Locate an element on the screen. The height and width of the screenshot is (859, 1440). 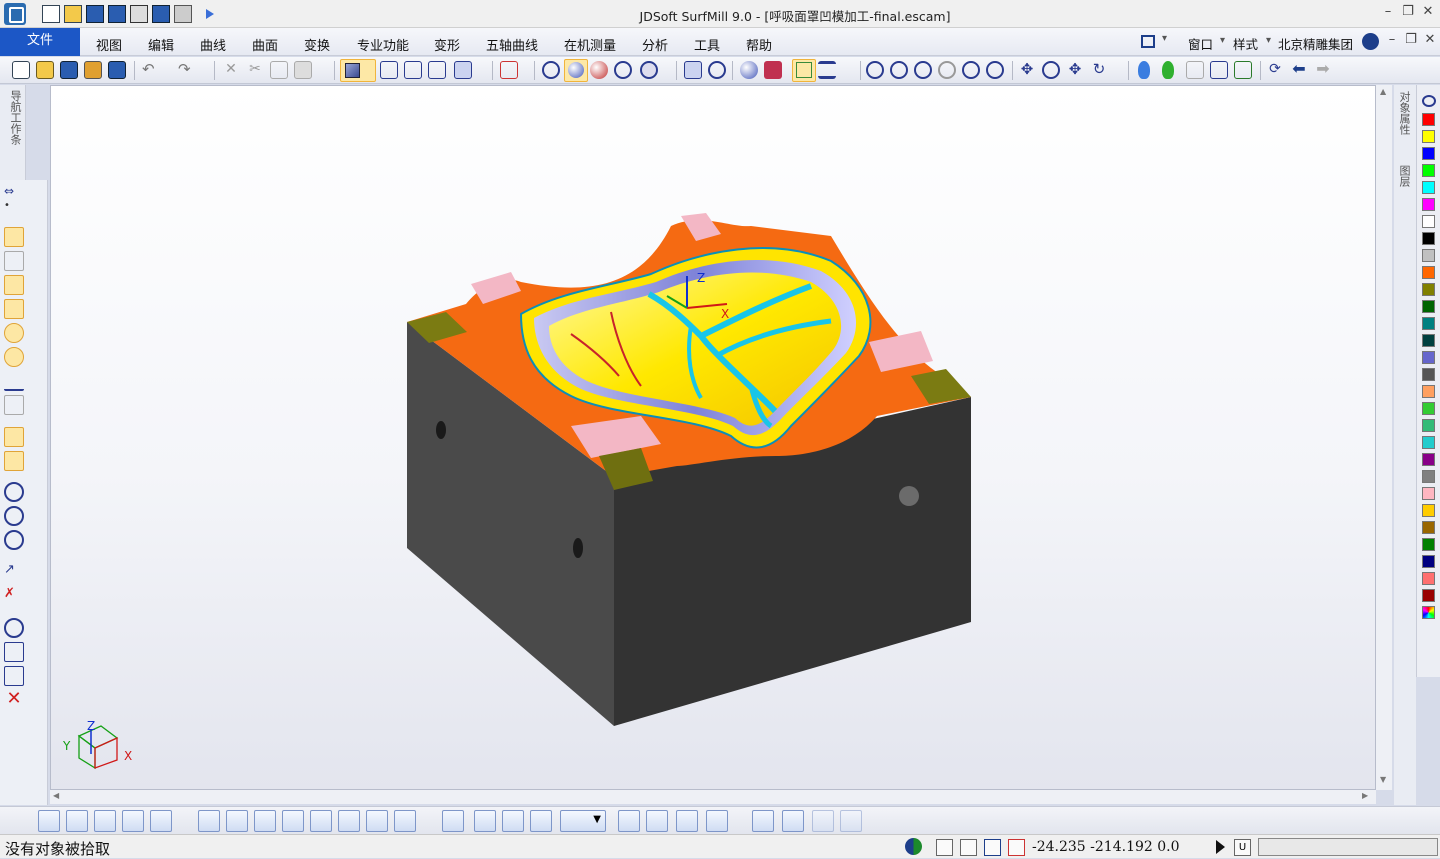
paste-icon is located at coordinates (303, 70).